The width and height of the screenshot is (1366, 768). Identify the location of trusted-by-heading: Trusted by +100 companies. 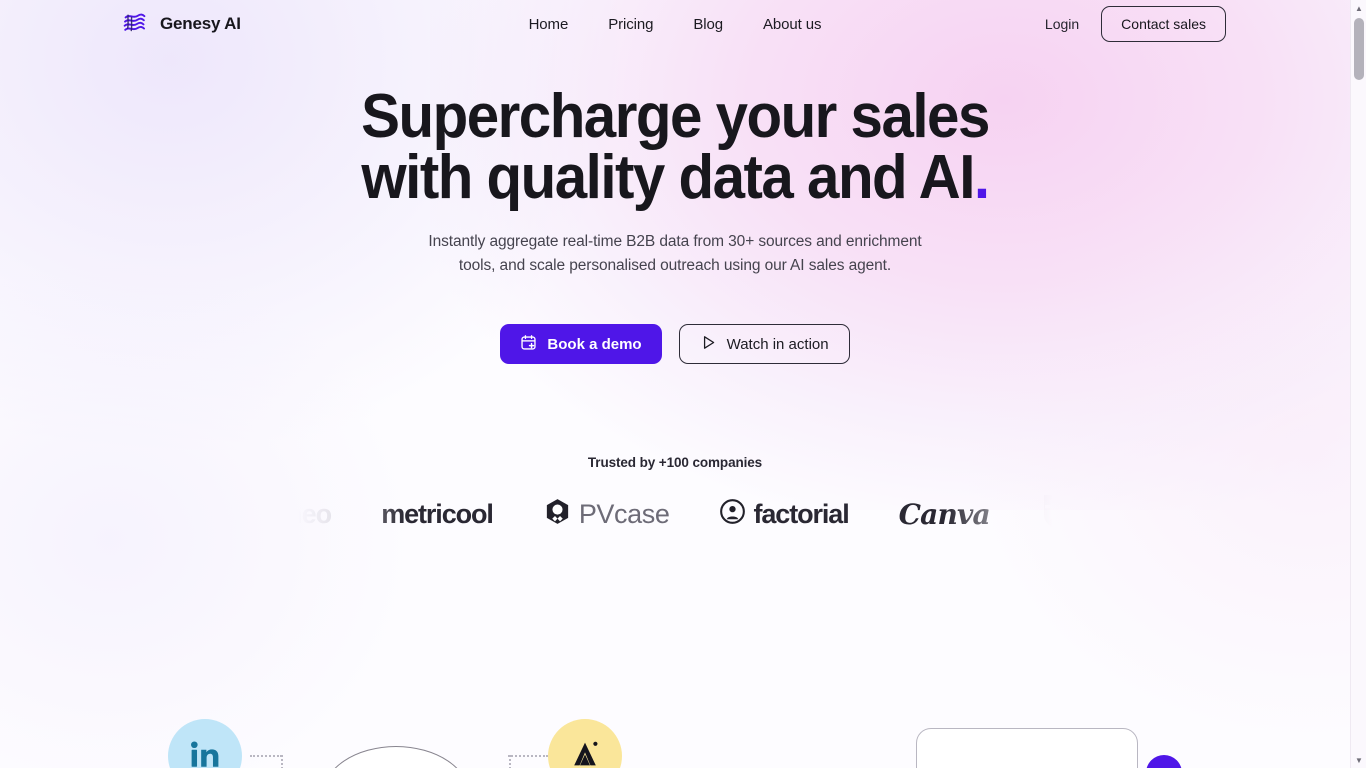
(675, 462).